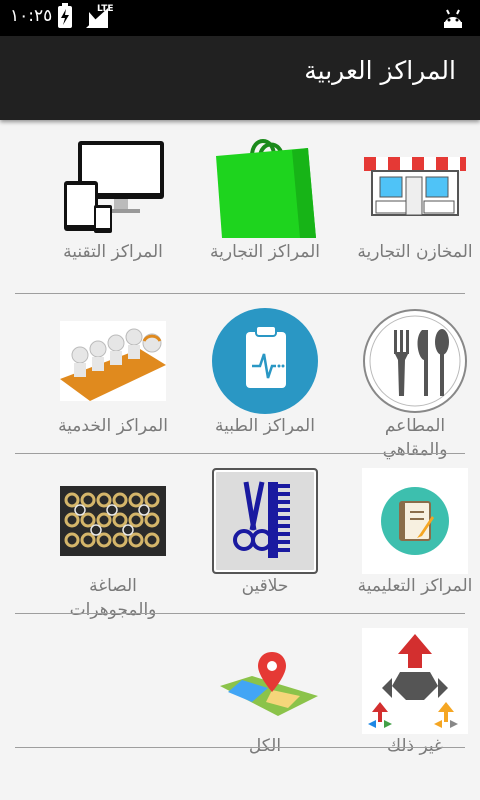 This screenshot has height=800, width=480. What do you see at coordinates (113, 187) in the screenshot?
I see `devices-icon` at bounding box center [113, 187].